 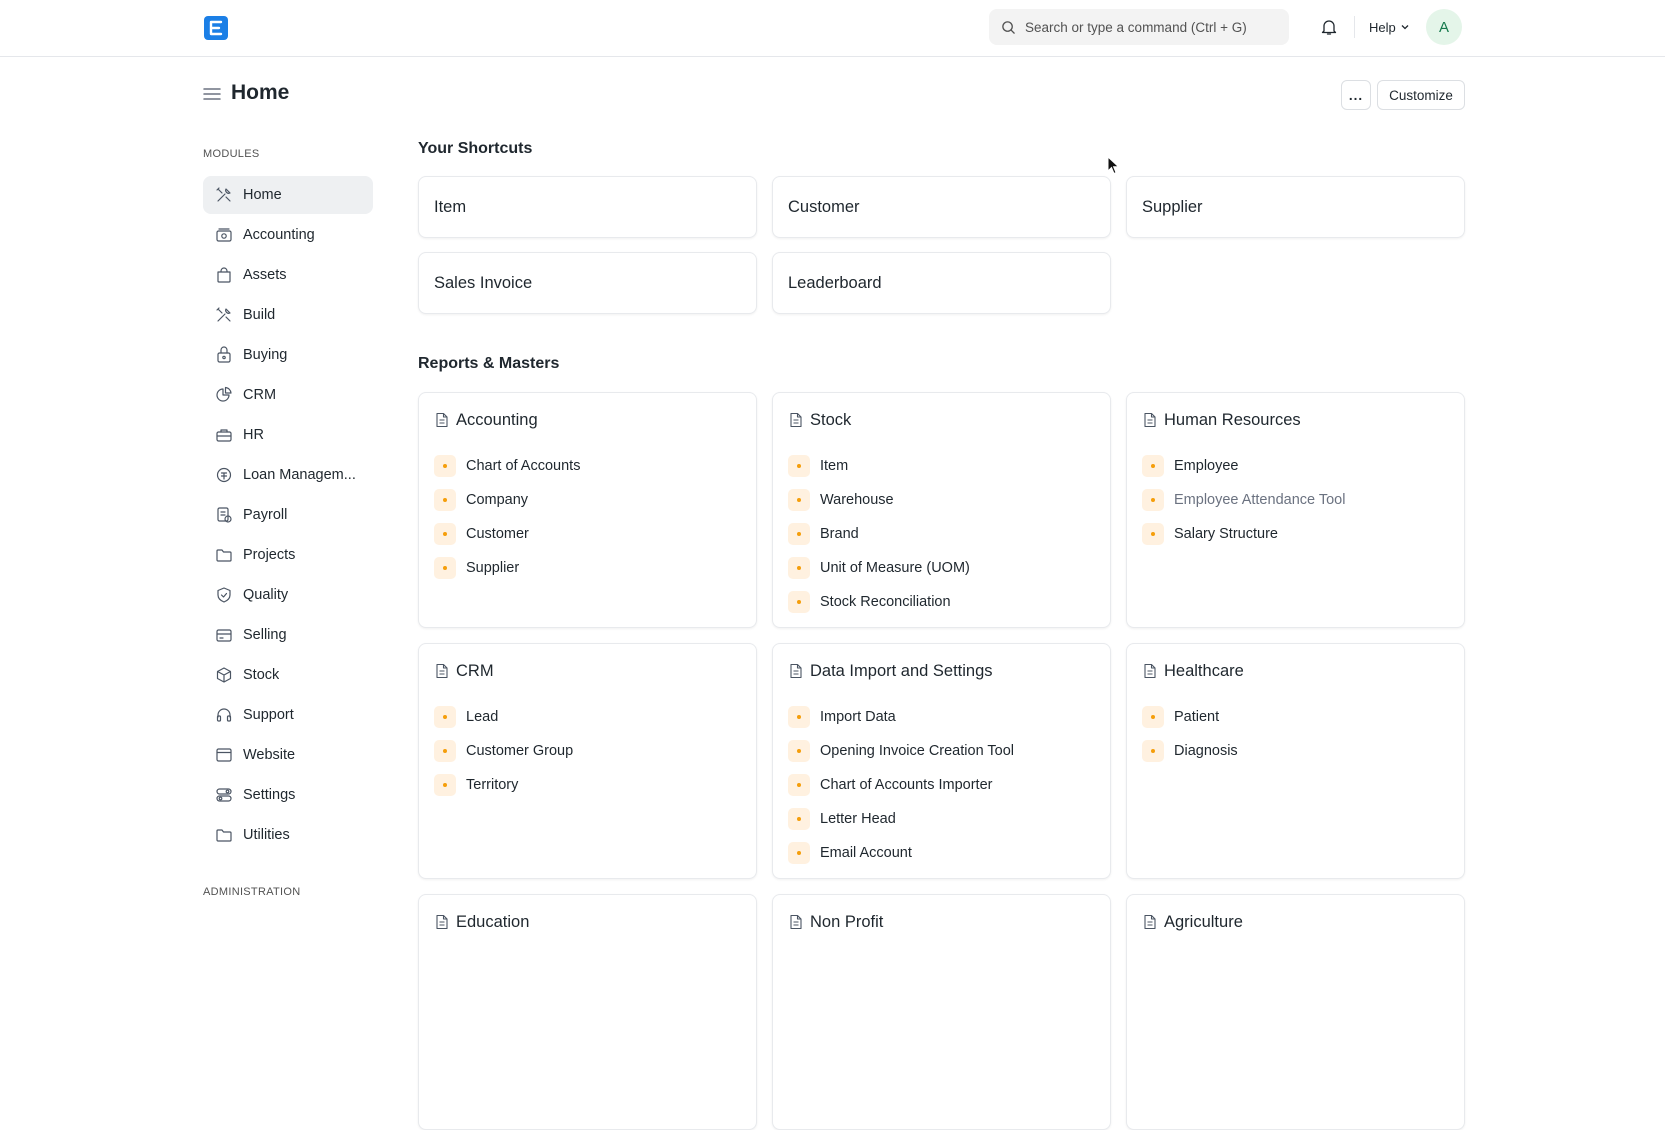 What do you see at coordinates (268, 715) in the screenshot?
I see `sidebar-item-label: Support` at bounding box center [268, 715].